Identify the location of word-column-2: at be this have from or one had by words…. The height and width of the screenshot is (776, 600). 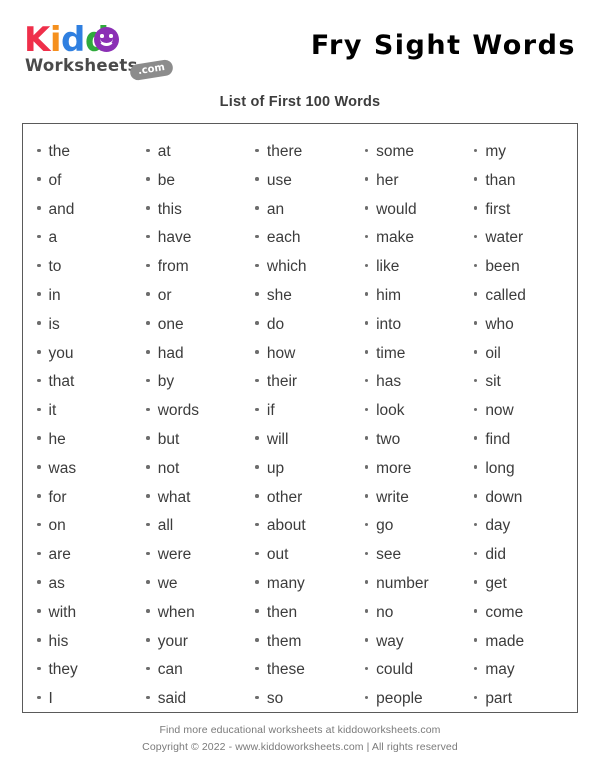
(190, 422).